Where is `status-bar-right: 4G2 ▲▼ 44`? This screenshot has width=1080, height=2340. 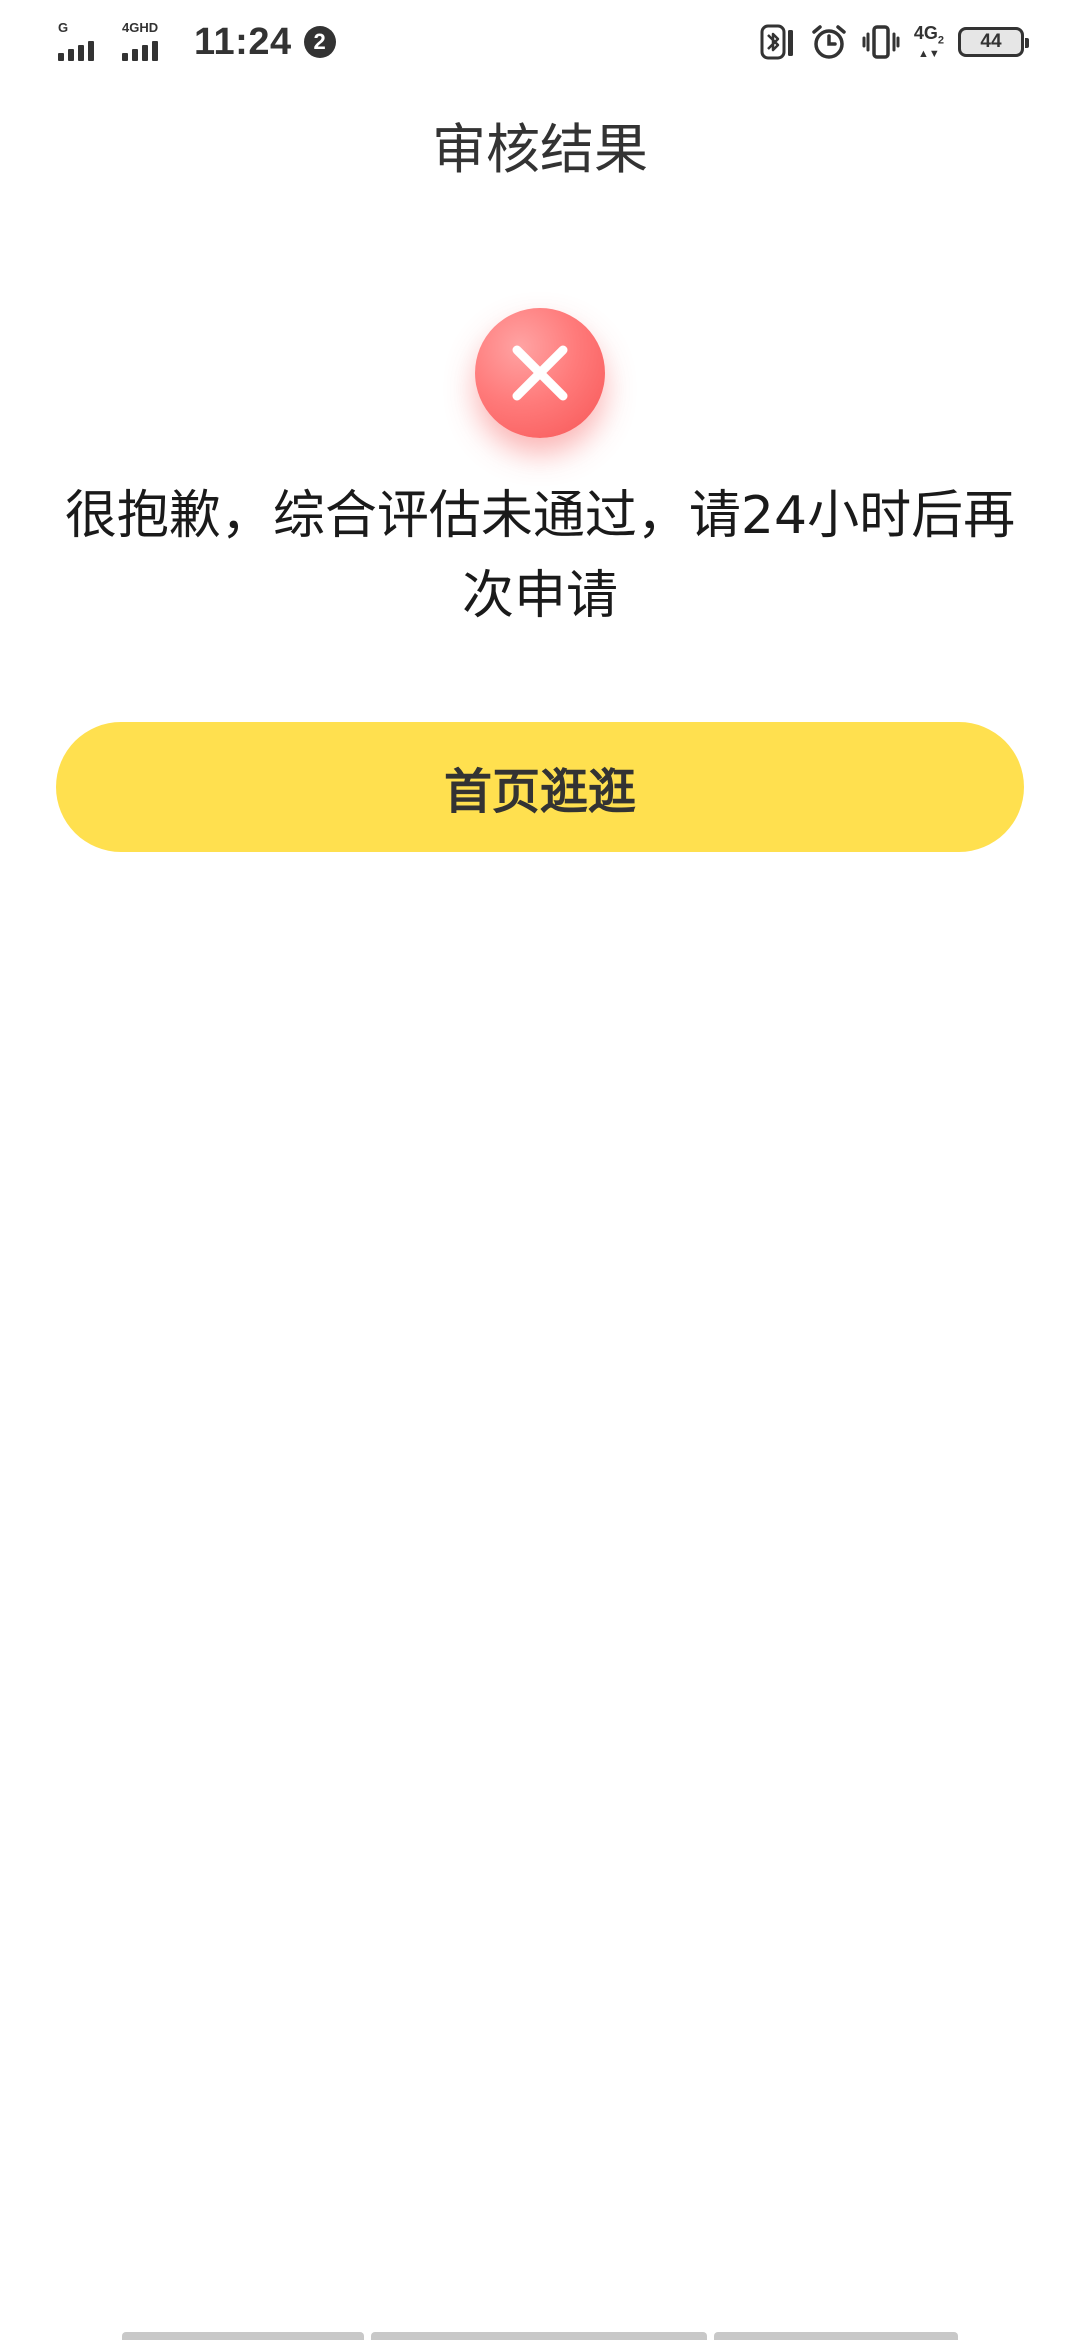 status-bar-right: 4G2 ▲▼ 44 is located at coordinates (894, 42).